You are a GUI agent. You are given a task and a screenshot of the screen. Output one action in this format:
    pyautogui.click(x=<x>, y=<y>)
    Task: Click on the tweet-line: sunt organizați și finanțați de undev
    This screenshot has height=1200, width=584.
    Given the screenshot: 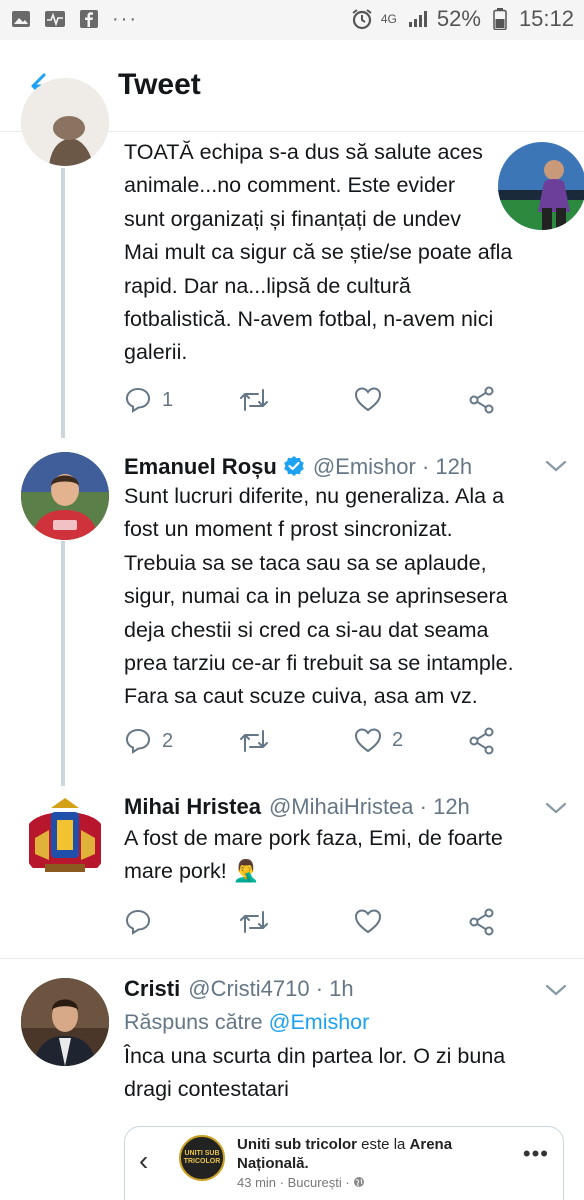 What is the action you would take?
    pyautogui.click(x=293, y=218)
    